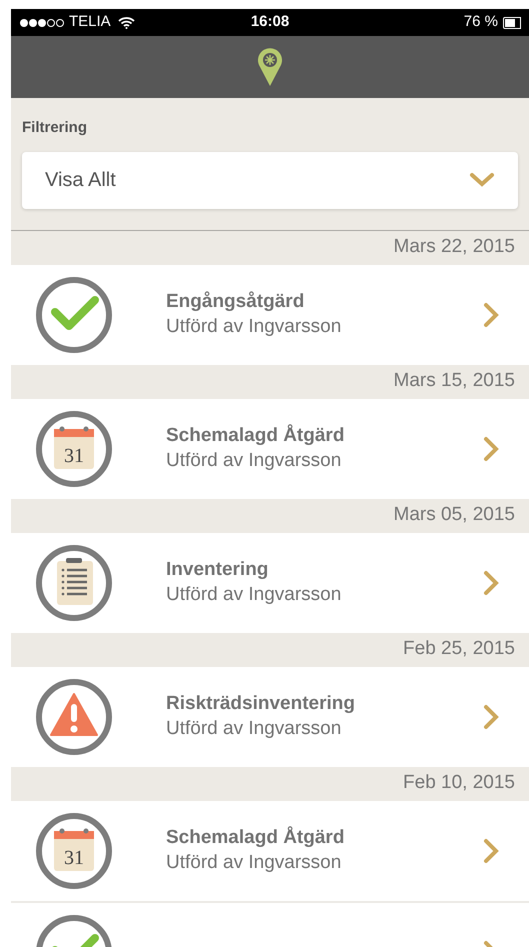 Image resolution: width=529 pixels, height=947 pixels. I want to click on clock-time: 16:08, so click(270, 22).